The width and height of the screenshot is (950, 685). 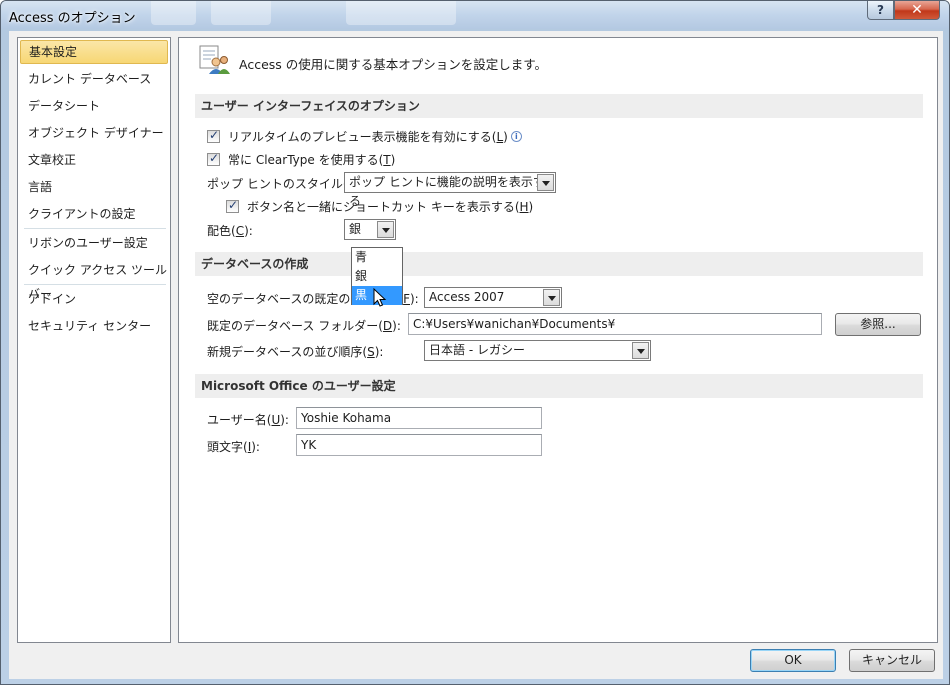 I want to click on color-scheme-select: 銀, so click(x=370, y=229).